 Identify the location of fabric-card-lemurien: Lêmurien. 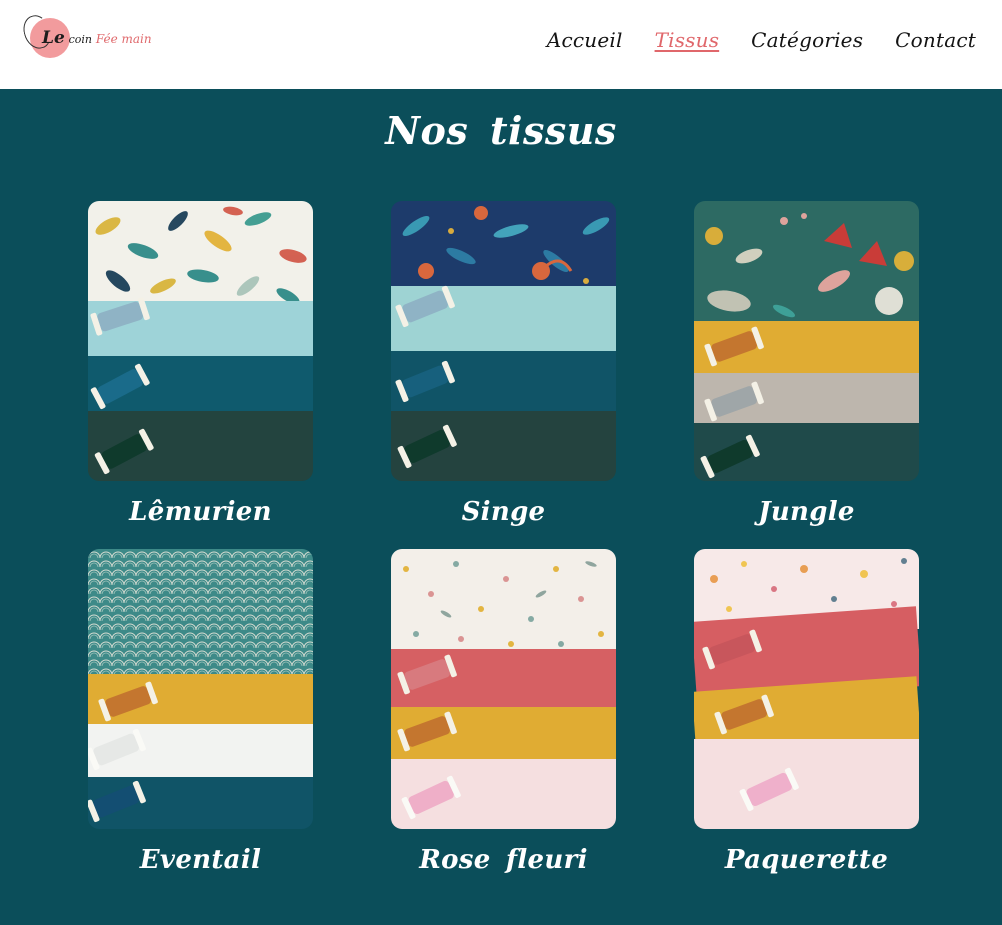
(200, 364).